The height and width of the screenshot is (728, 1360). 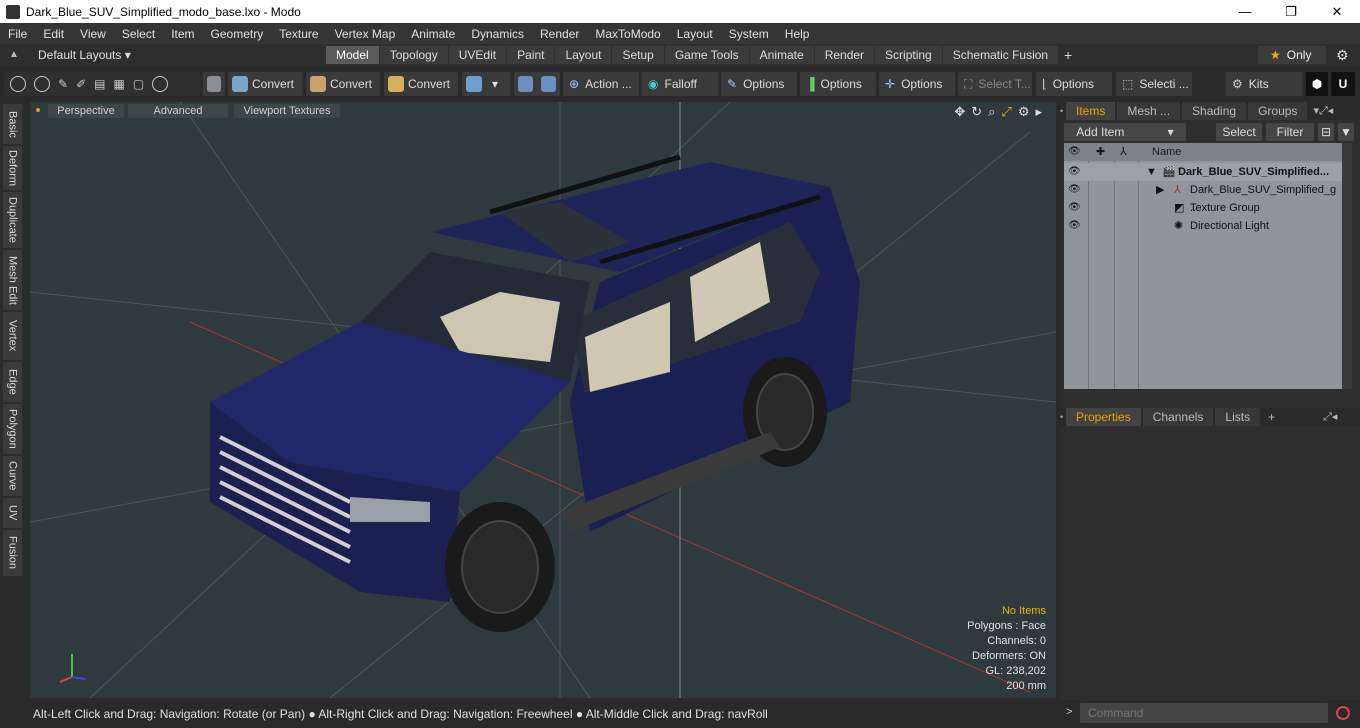 I want to click on material-mode-icon, so click(x=160, y=84).